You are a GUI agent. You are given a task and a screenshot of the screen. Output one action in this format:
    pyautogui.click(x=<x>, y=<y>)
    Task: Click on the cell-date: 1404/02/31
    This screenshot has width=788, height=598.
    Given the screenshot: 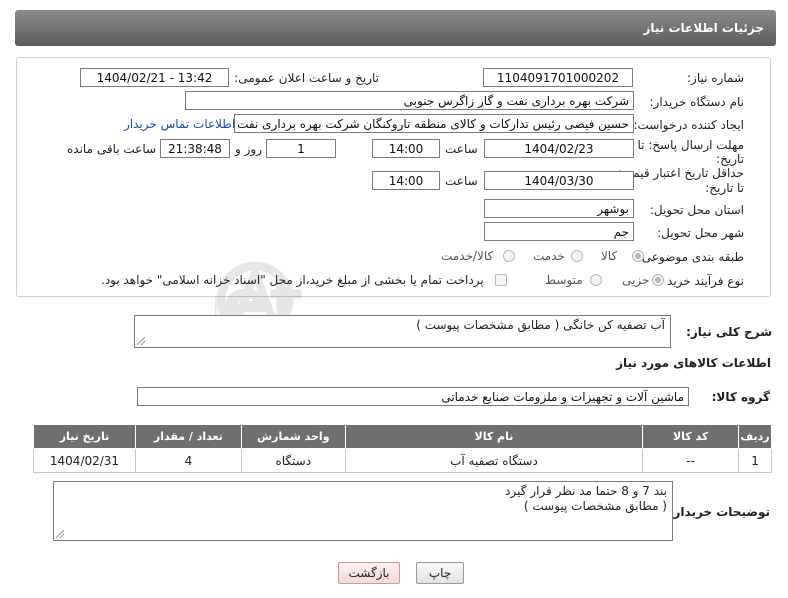 What is the action you would take?
    pyautogui.click(x=84, y=460)
    